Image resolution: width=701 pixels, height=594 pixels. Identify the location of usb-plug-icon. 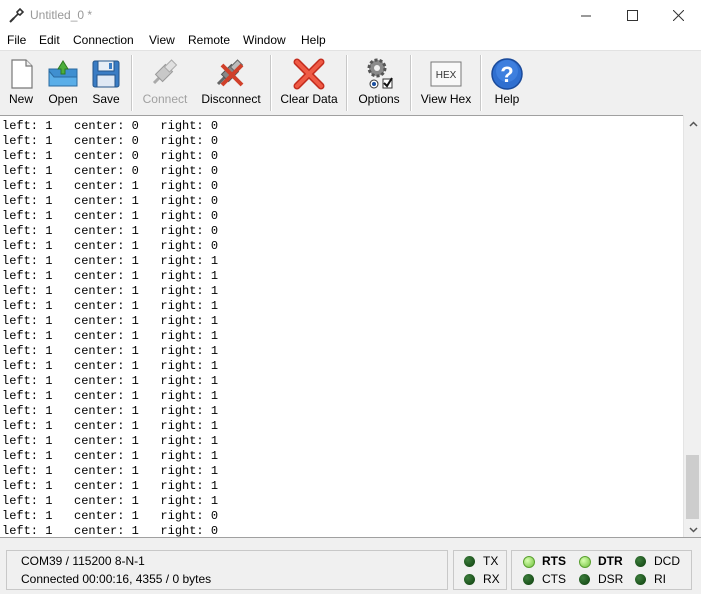
(165, 72).